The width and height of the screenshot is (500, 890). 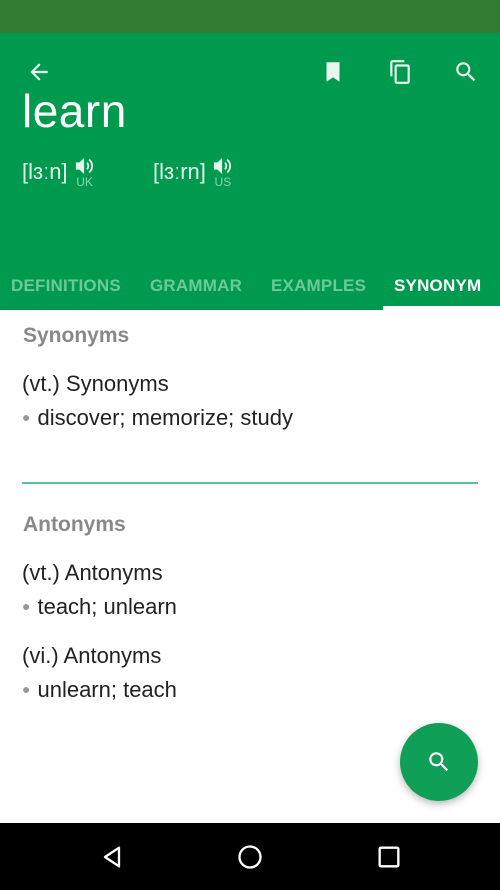 I want to click on arrow-left-icon, so click(x=39, y=72).